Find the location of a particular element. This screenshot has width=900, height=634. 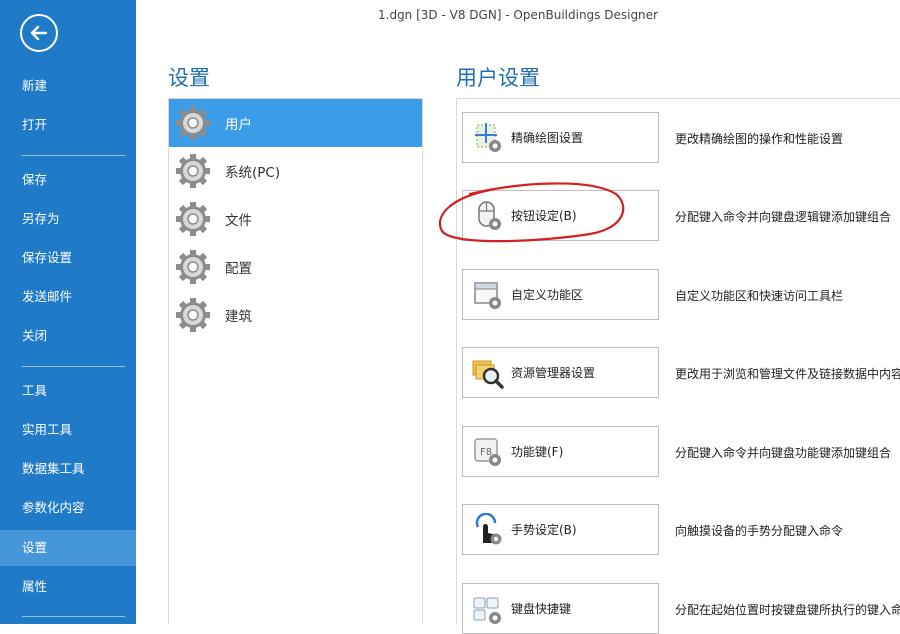

menu-open: 打开 is located at coordinates (68, 125).